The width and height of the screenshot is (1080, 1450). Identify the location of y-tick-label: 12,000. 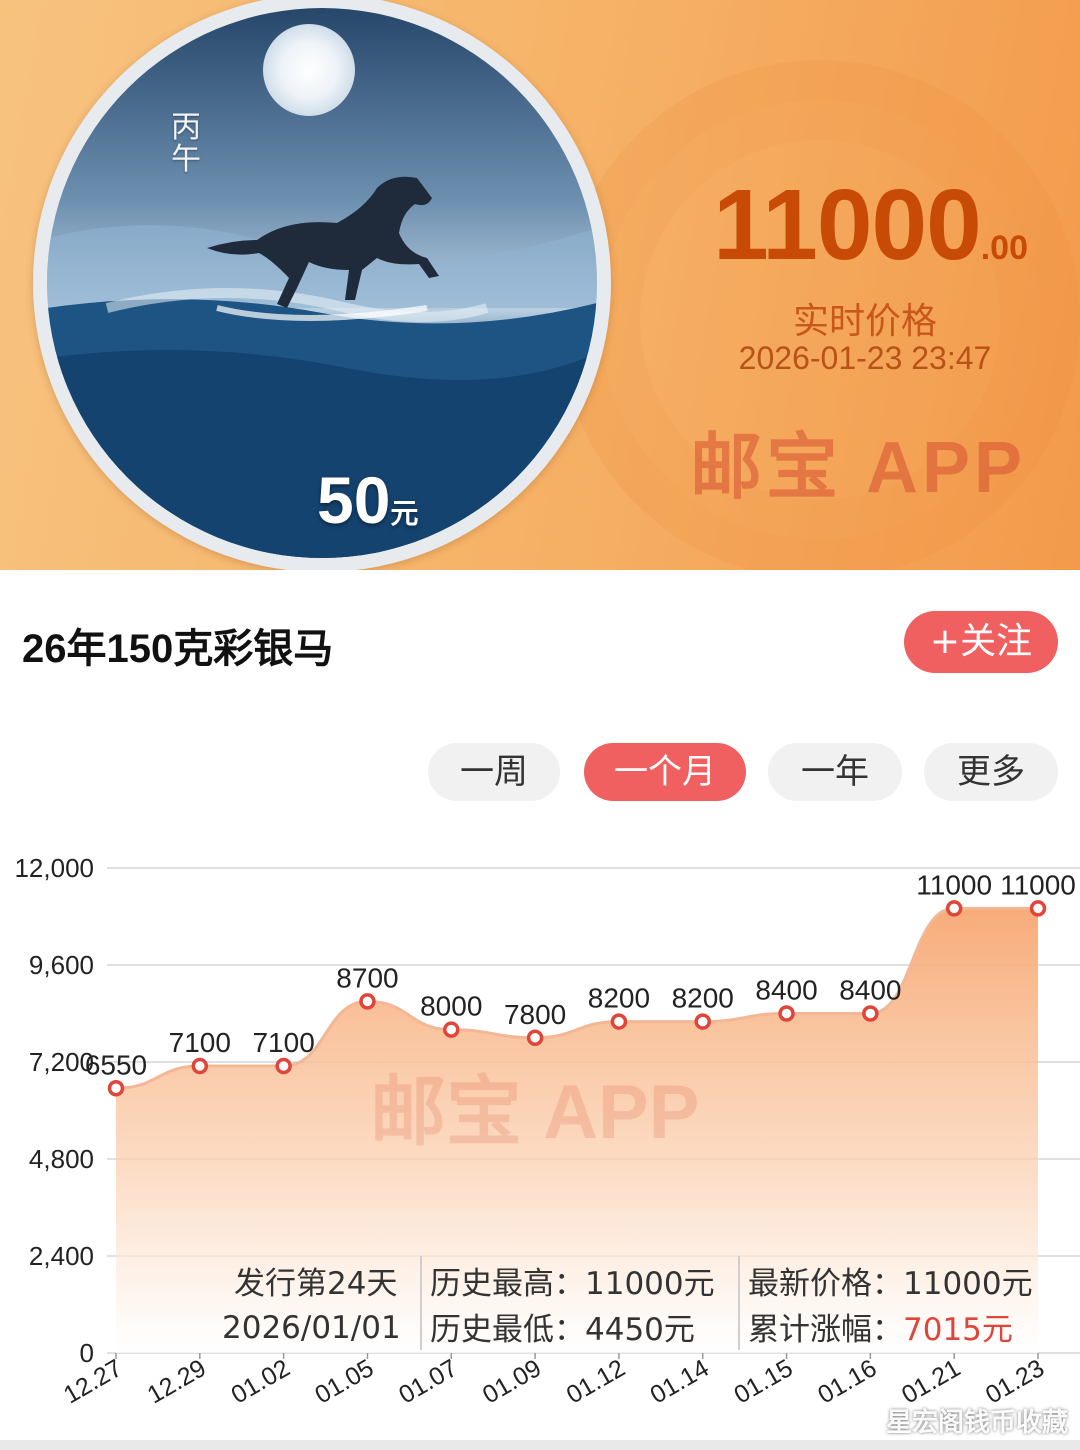
(54, 868).